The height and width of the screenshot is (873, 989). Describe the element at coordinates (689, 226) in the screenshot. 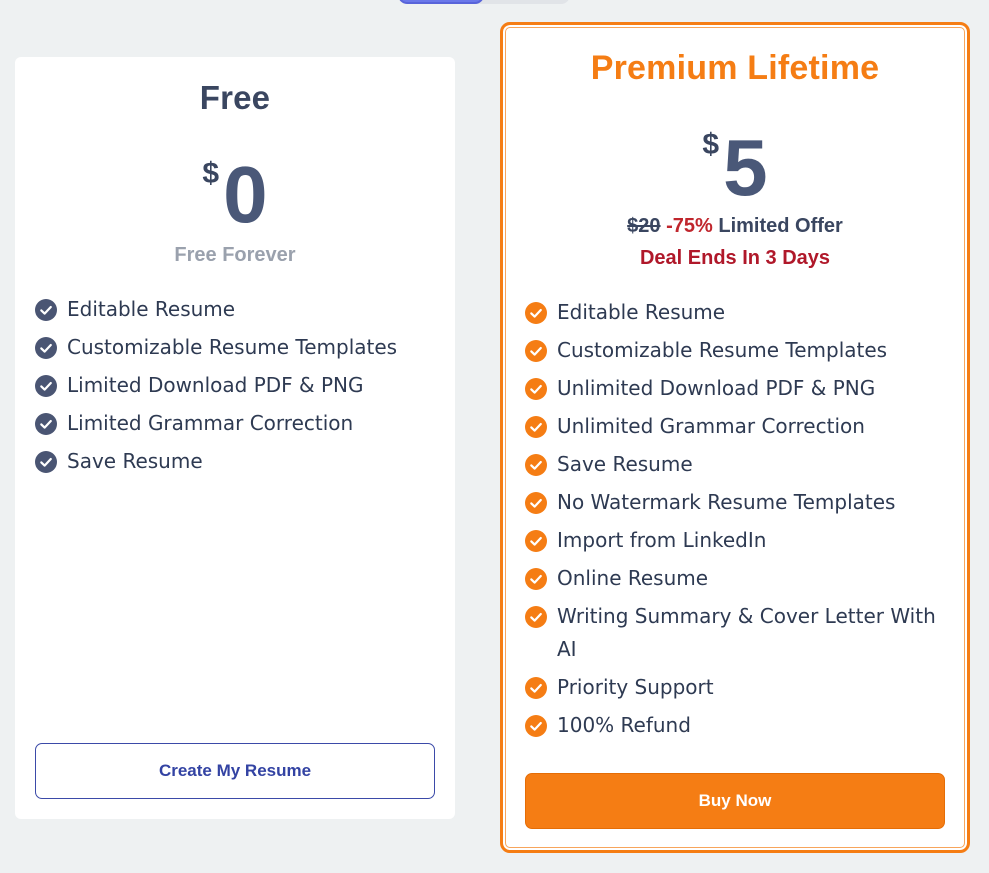

I see `discount-percent: -75%` at that location.